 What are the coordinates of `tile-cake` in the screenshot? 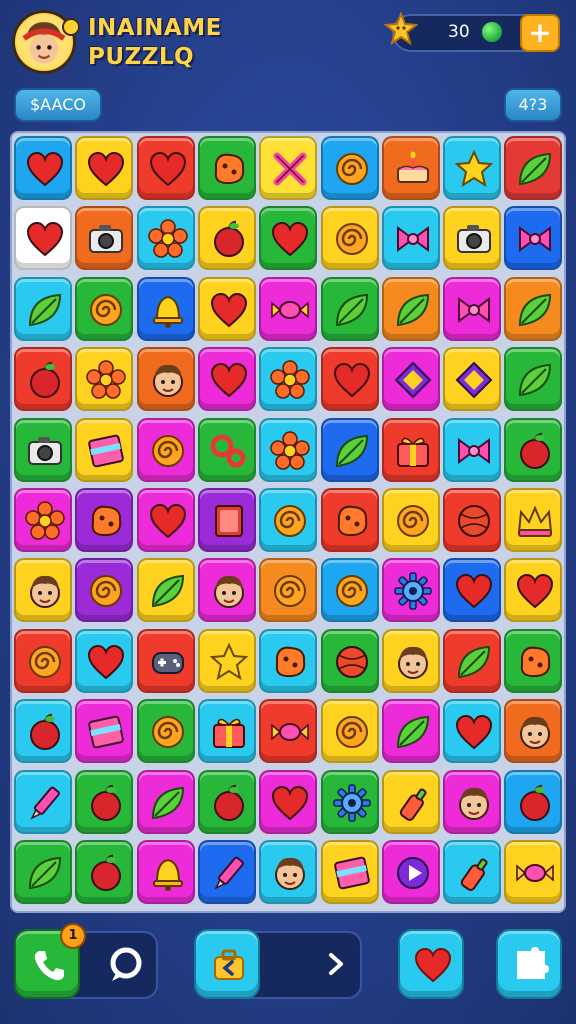 It's located at (410, 168).